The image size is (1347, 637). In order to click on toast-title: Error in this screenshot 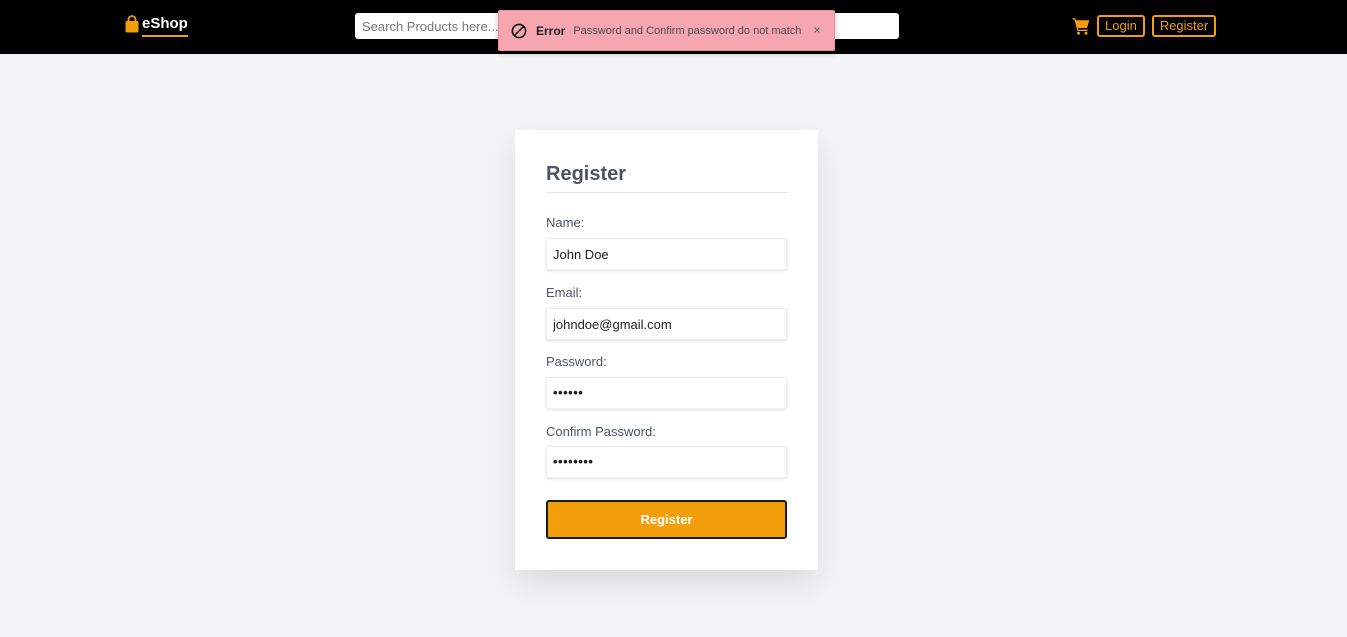, I will do `click(551, 30)`.